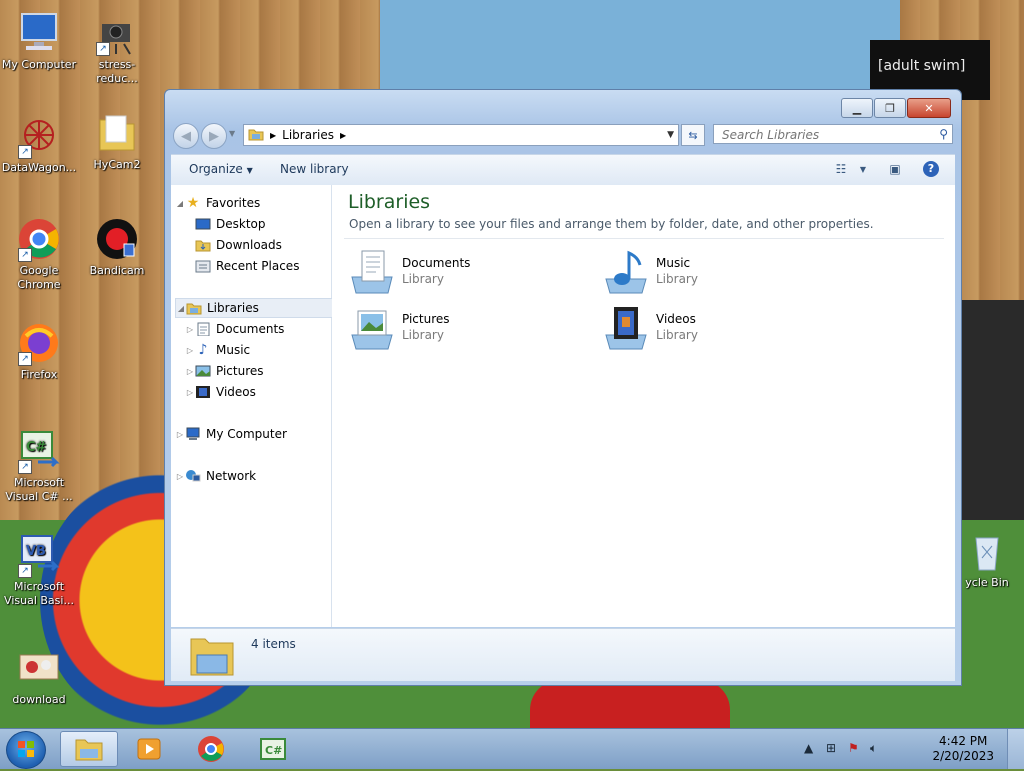  I want to click on svg-text: VB, so click(36, 551).